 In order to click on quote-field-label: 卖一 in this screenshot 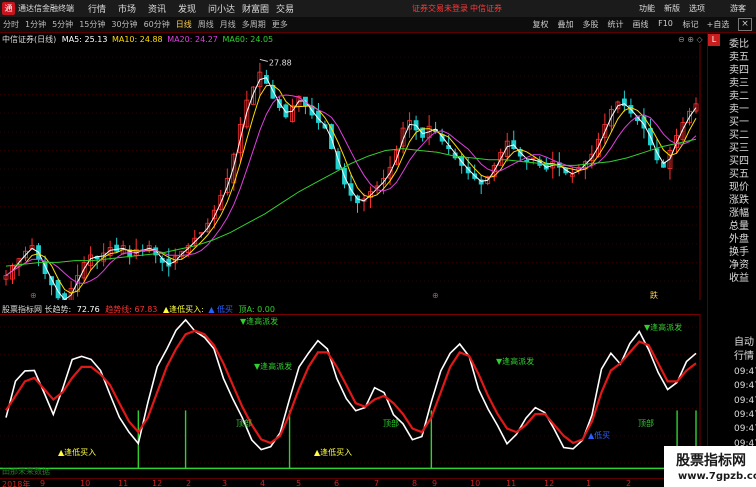, I will do `click(742, 109)`.